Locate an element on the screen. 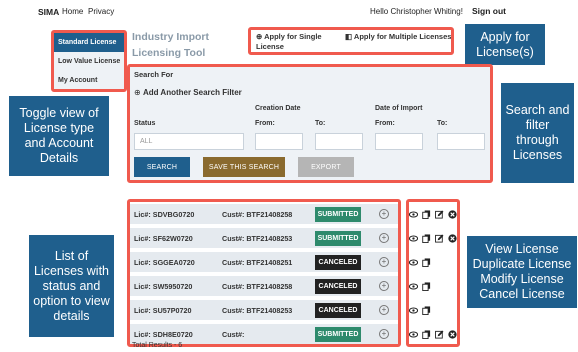 The height and width of the screenshot is (352, 578). nav-privacy-link: Privacy is located at coordinates (101, 11).